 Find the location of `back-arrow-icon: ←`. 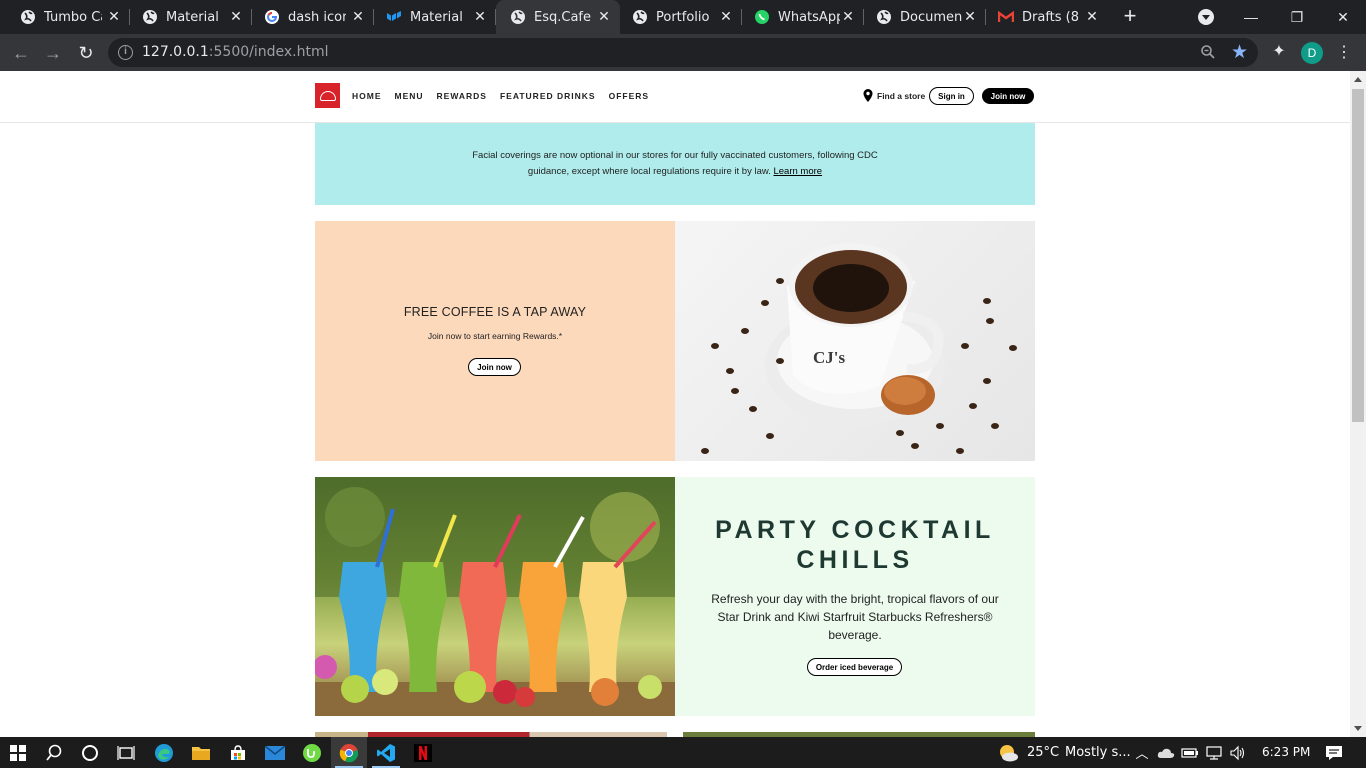

back-arrow-icon: ← is located at coordinates (21, 53).